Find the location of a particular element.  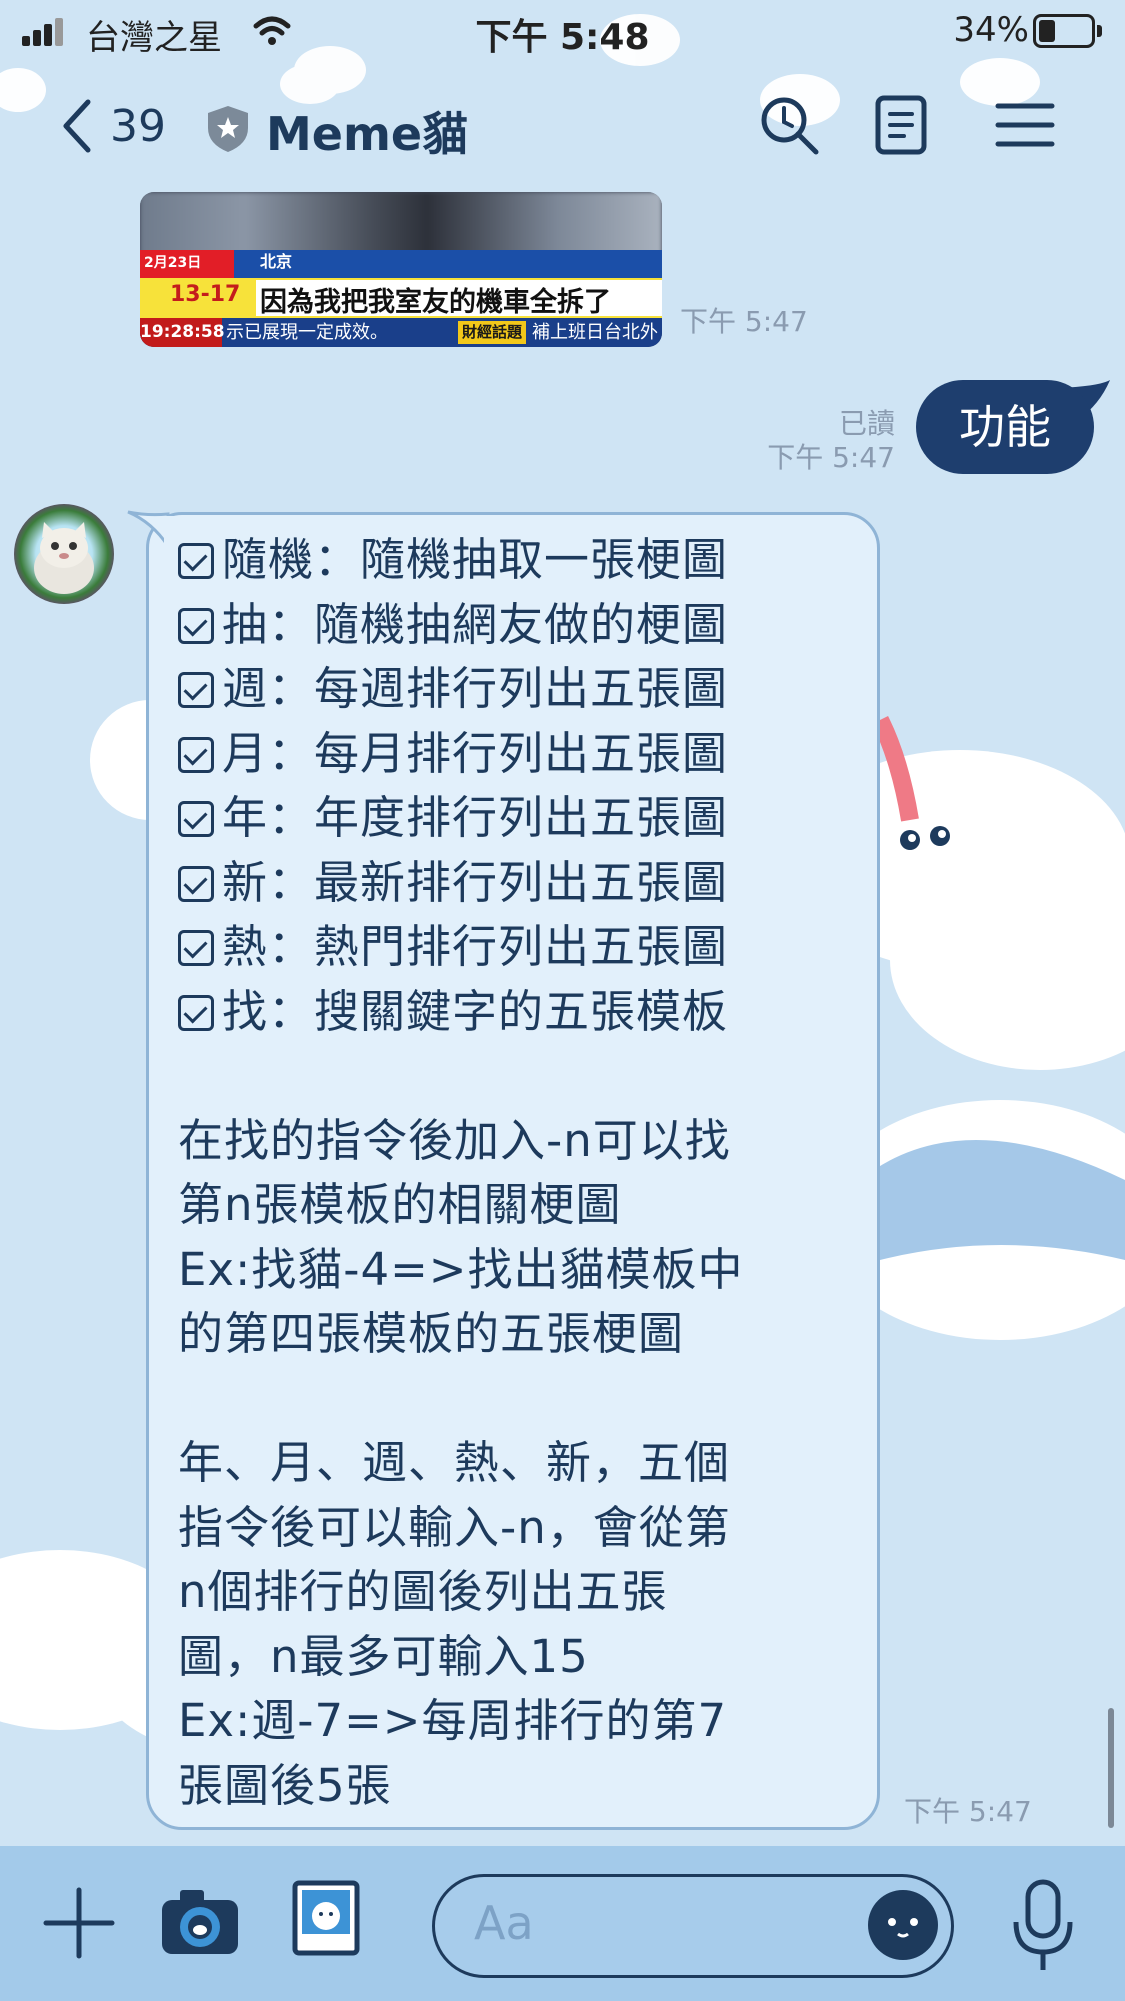

message-line: Ex:週-7=>每周排行的第7 is located at coordinates (523, 1721).